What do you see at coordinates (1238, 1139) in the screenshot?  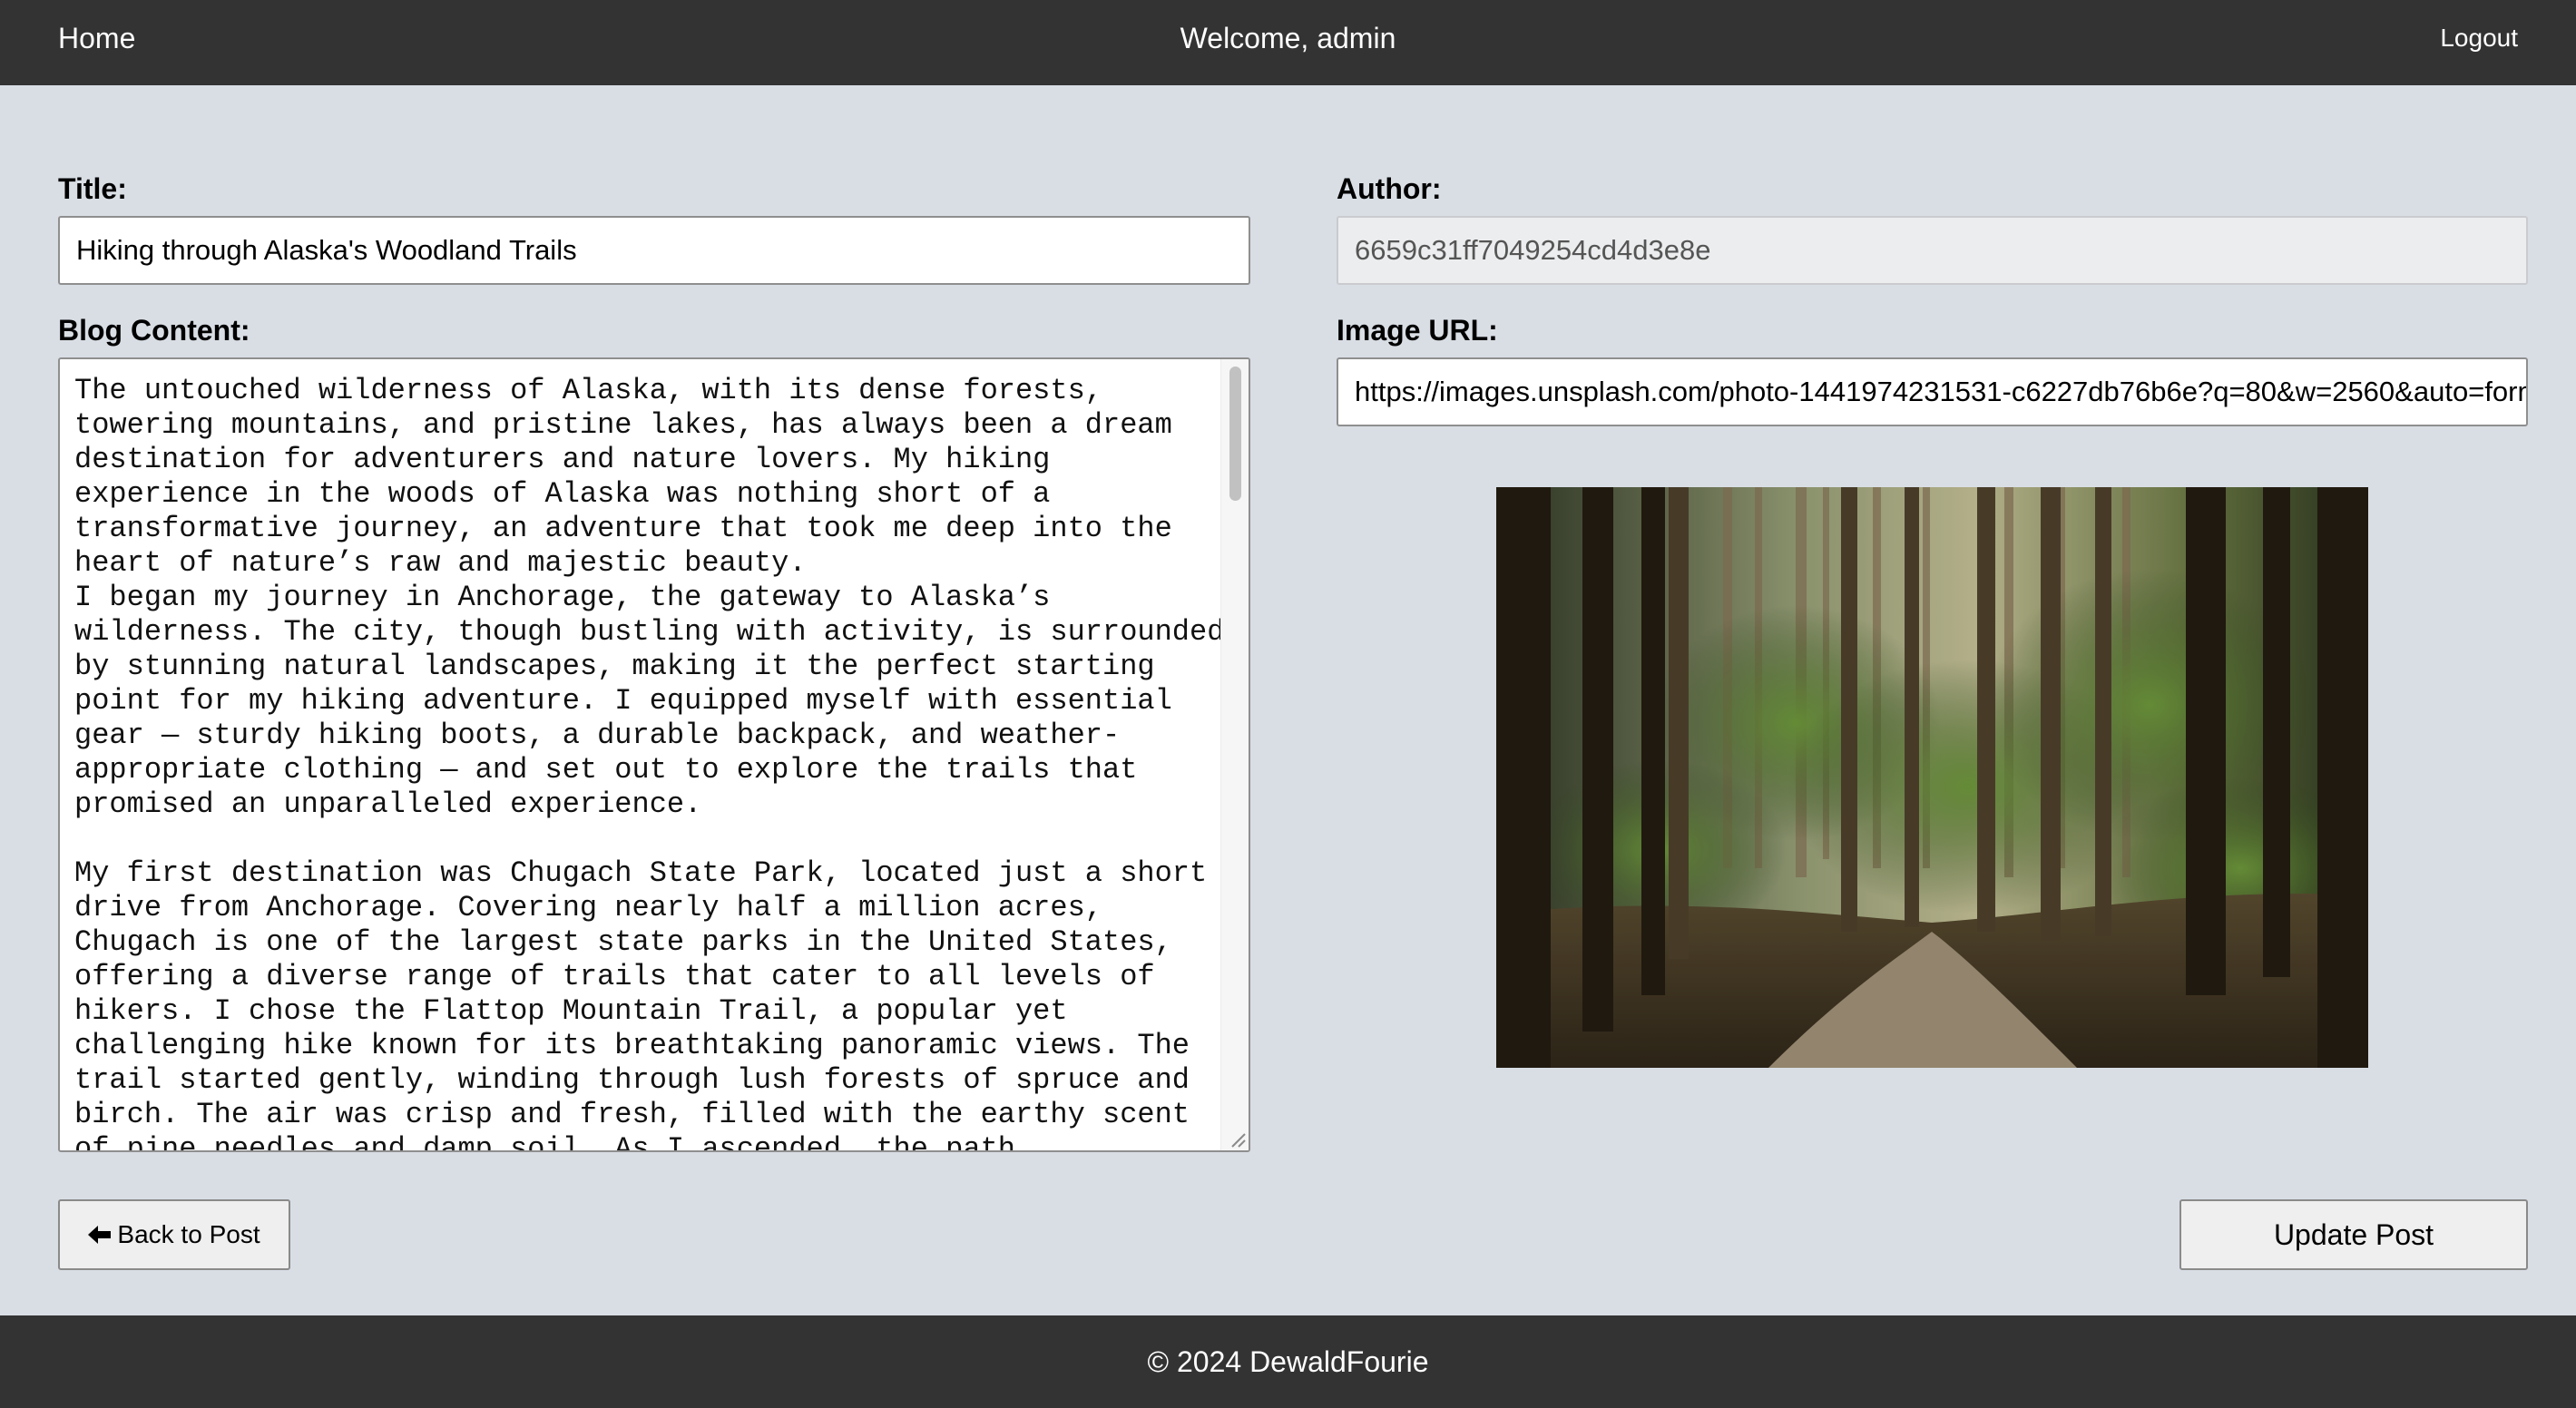 I see `resize-grip-icon` at bounding box center [1238, 1139].